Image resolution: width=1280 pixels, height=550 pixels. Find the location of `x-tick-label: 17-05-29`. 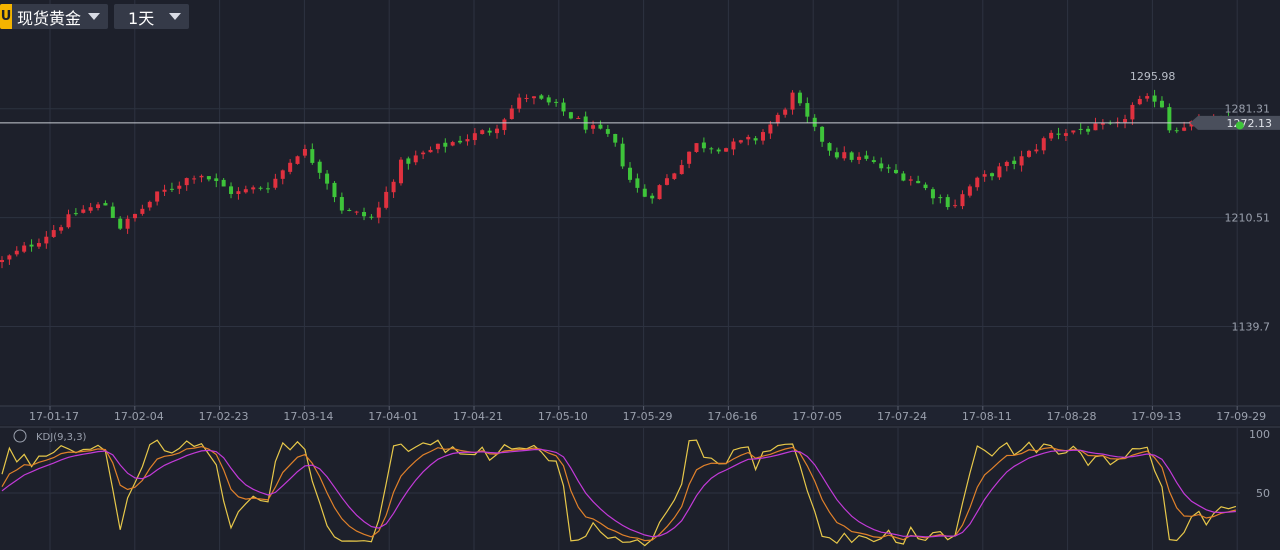

x-tick-label: 17-05-29 is located at coordinates (648, 416).